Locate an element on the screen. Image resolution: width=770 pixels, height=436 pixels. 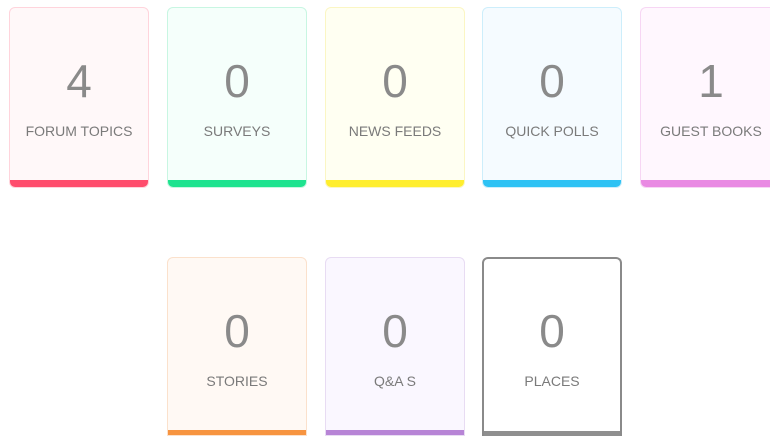
surveys-card: 0 SURVEYS is located at coordinates (237, 97).